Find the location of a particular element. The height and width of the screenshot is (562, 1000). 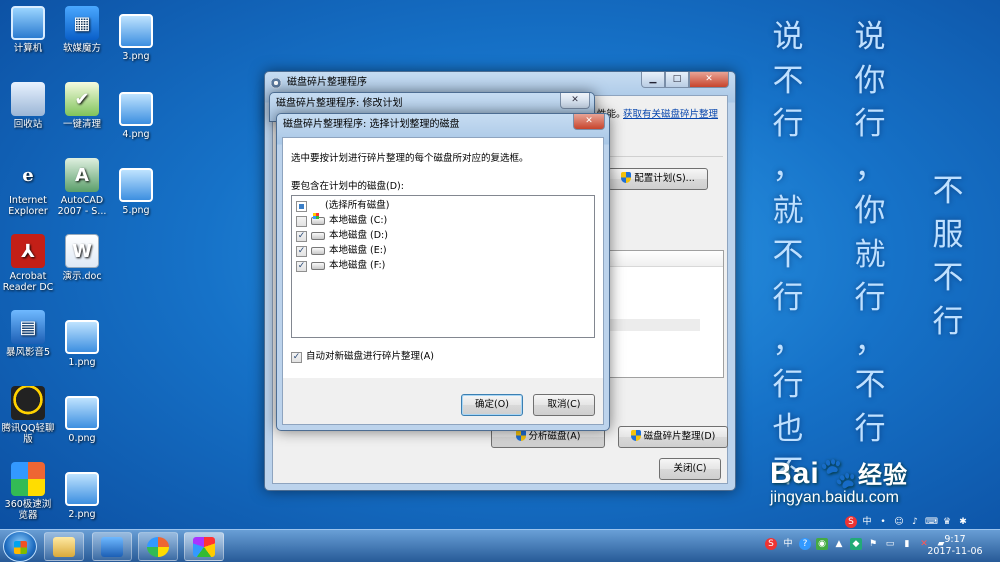

security-tray-icon: ◉ is located at coordinates (822, 544).